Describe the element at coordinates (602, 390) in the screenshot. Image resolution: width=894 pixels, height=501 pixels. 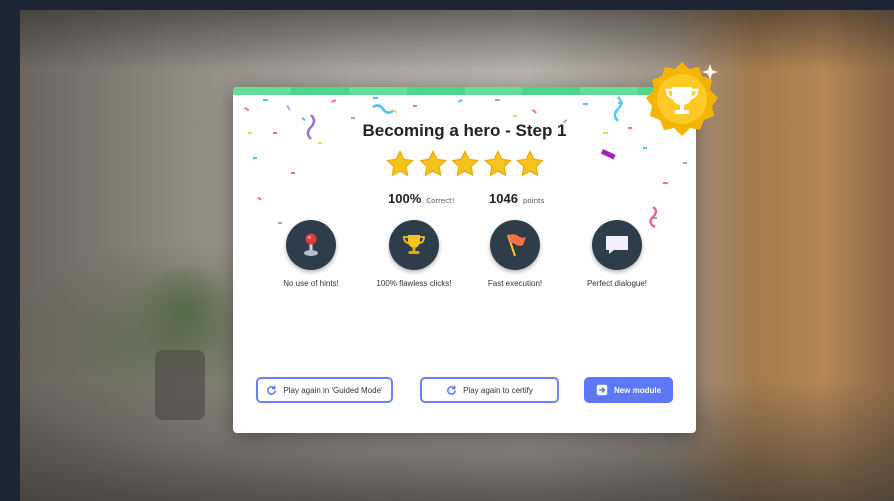
I see `enter-icon` at that location.